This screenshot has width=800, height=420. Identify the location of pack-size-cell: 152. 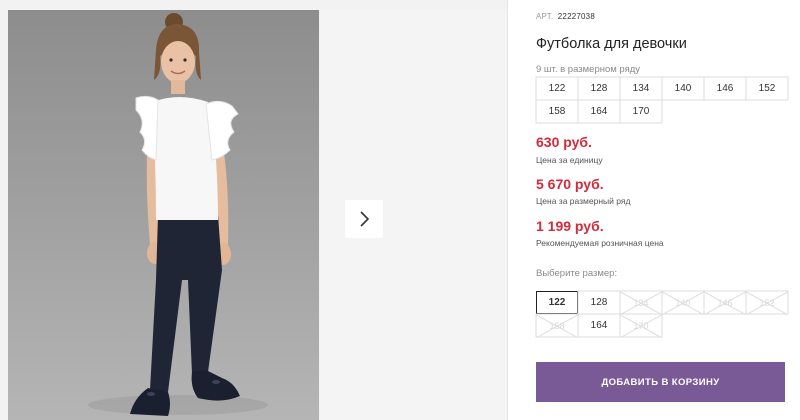
(767, 88).